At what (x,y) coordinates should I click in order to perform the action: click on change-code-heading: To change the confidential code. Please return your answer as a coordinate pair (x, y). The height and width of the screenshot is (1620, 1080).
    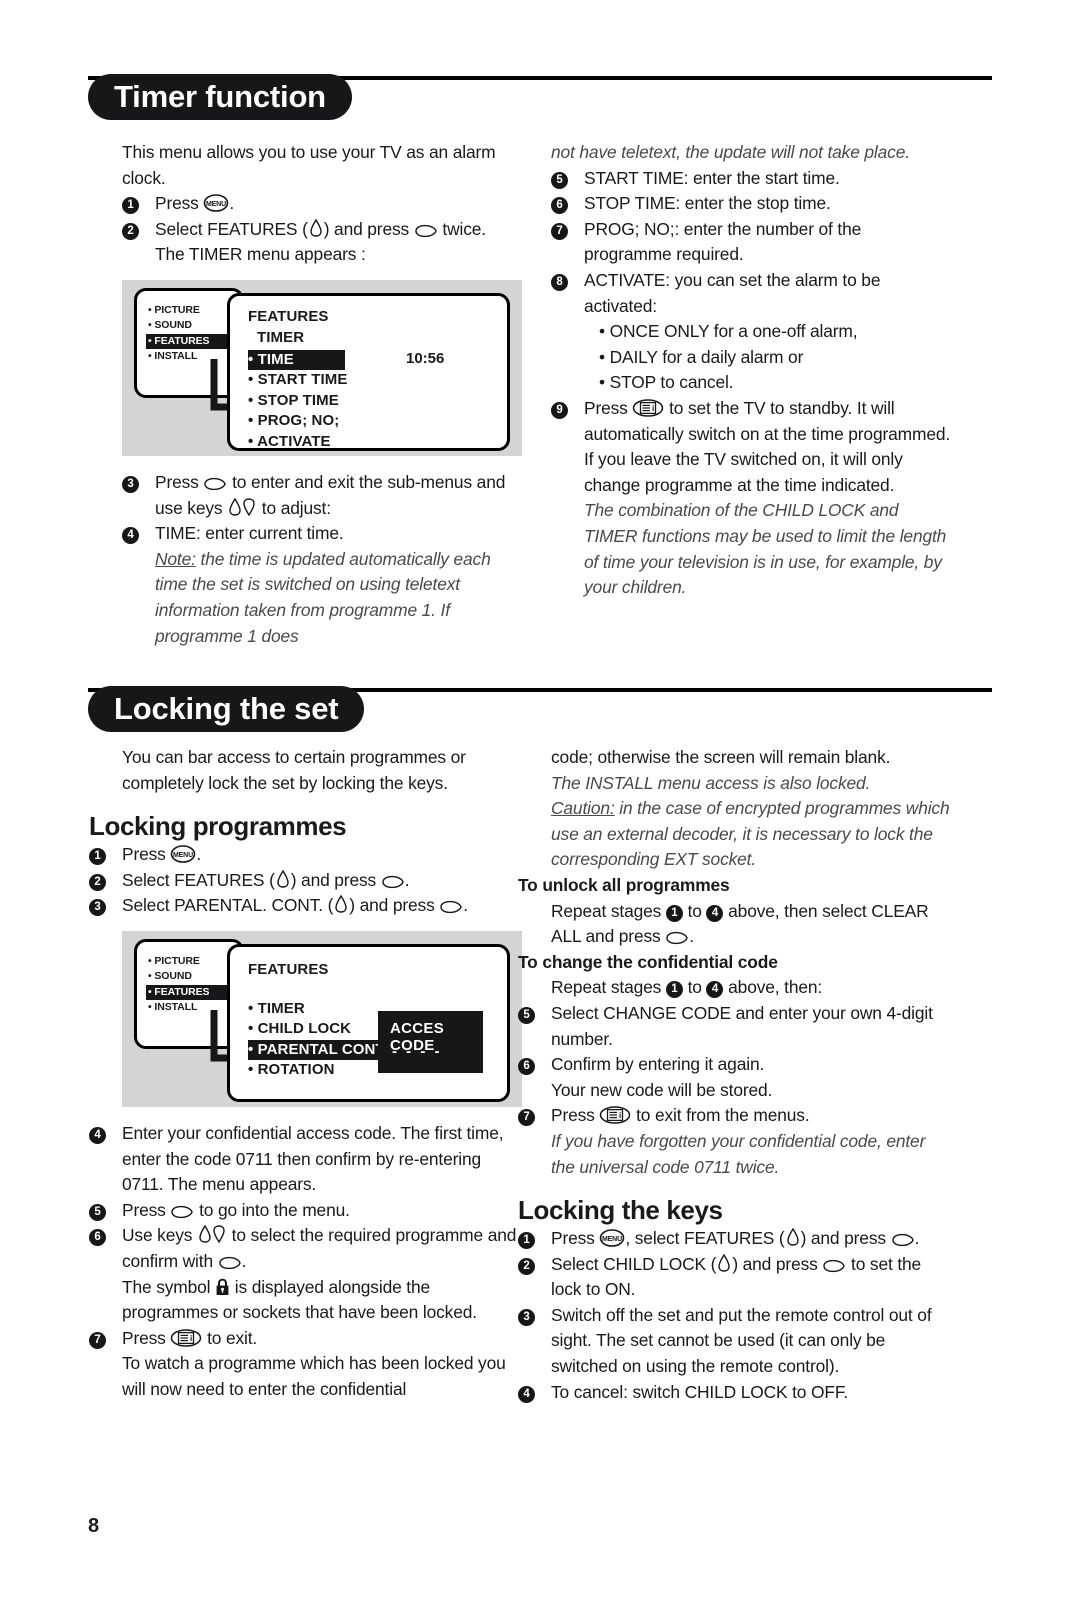
    Looking at the image, I should click on (648, 961).